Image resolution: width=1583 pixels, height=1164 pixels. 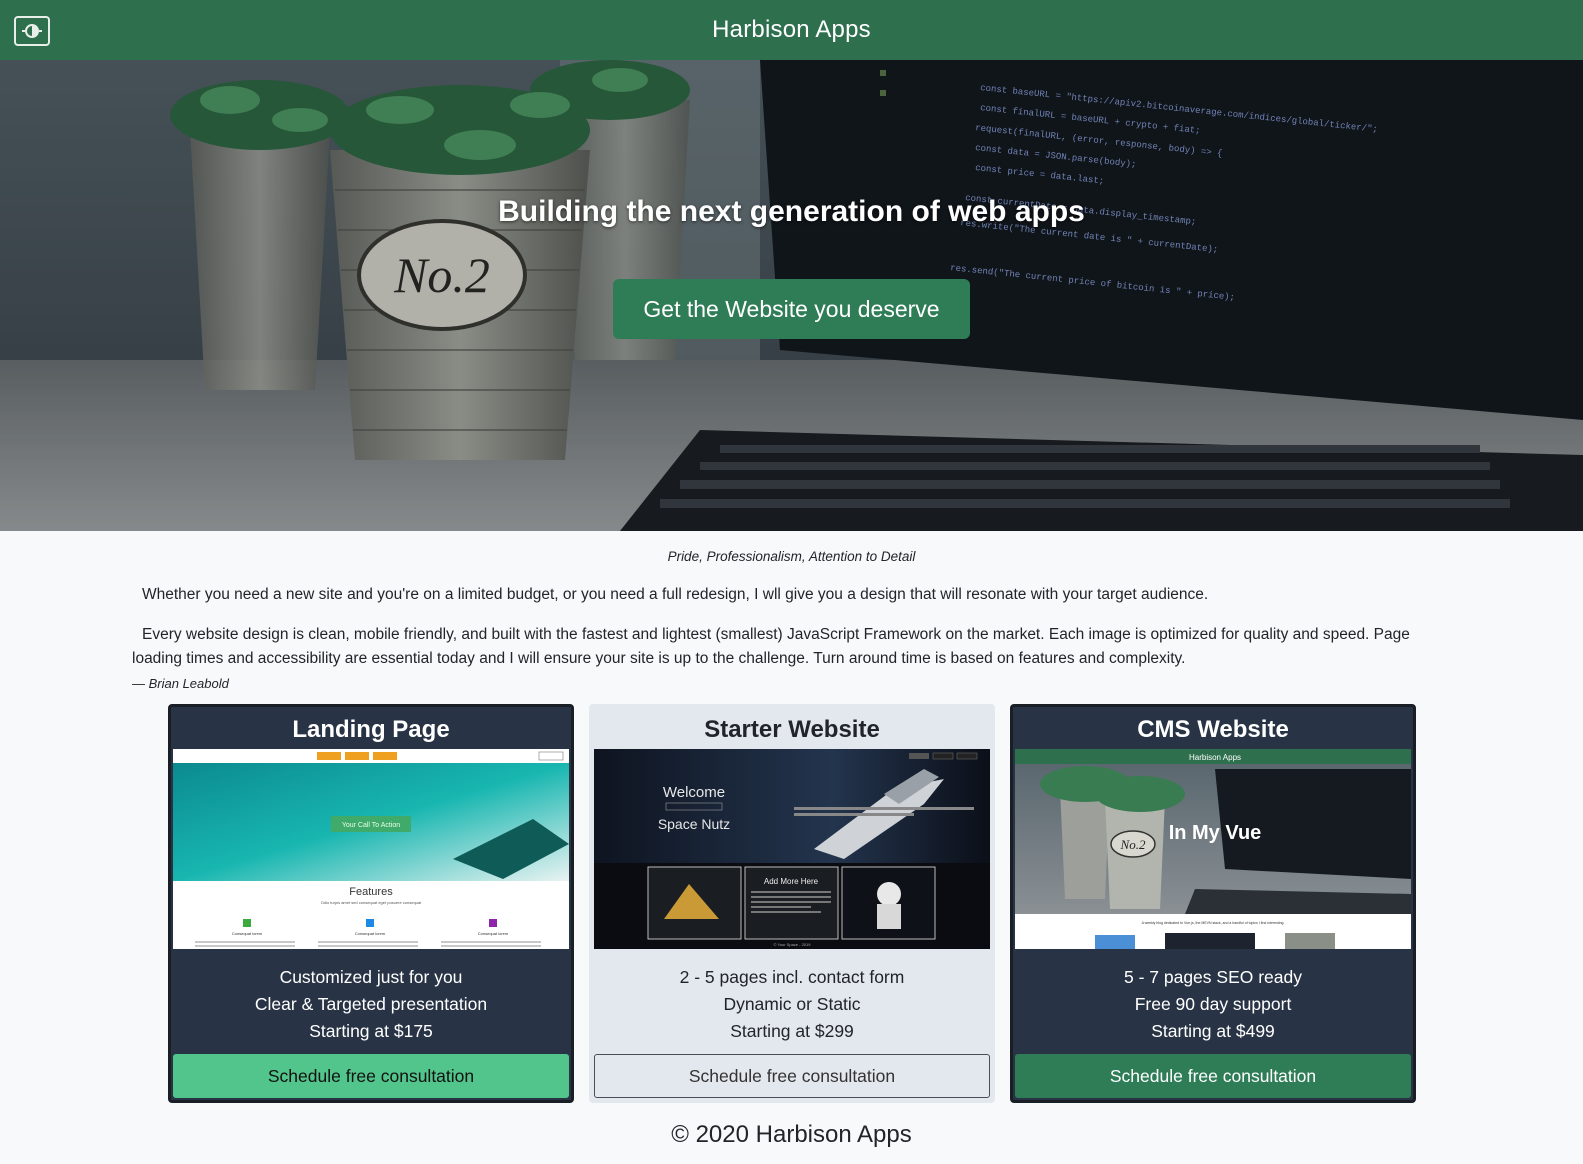 What do you see at coordinates (493, 933) in the screenshot?
I see `preview-feature-3: Consequat lorem` at bounding box center [493, 933].